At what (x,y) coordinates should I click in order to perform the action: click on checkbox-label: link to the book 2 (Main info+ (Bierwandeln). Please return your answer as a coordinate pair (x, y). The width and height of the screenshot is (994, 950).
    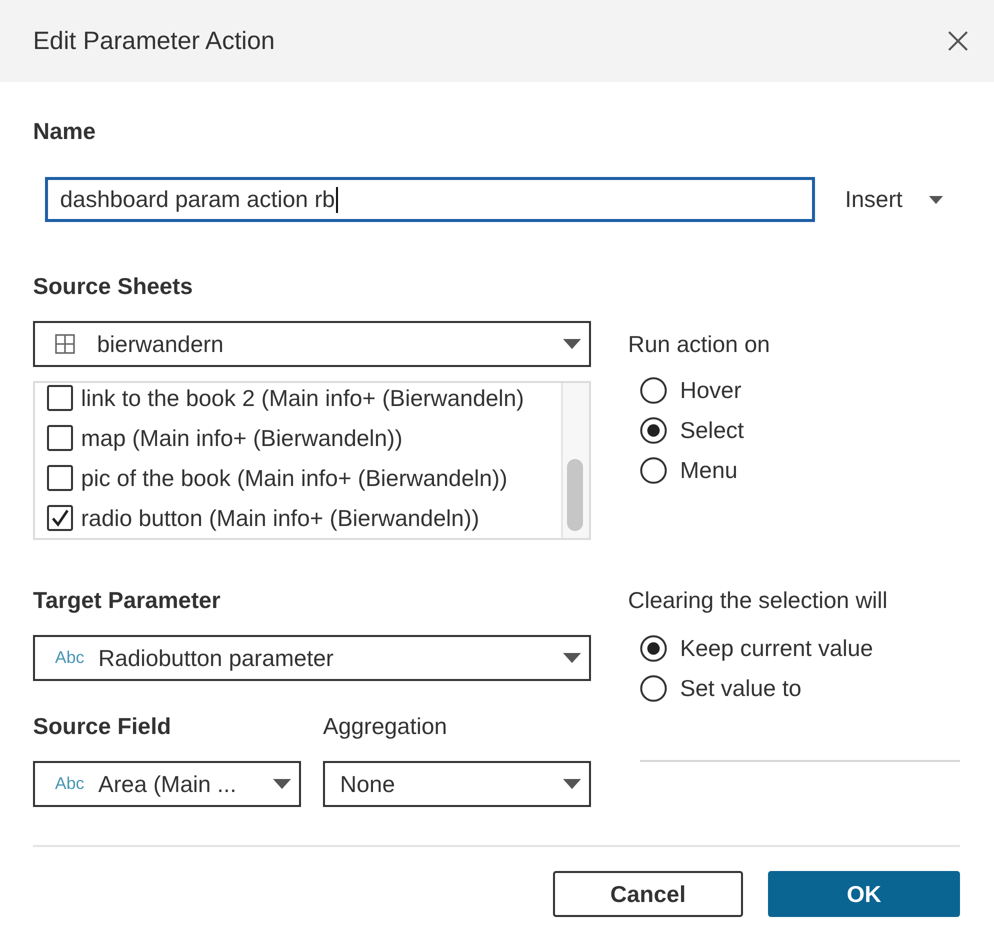
    Looking at the image, I should click on (302, 398).